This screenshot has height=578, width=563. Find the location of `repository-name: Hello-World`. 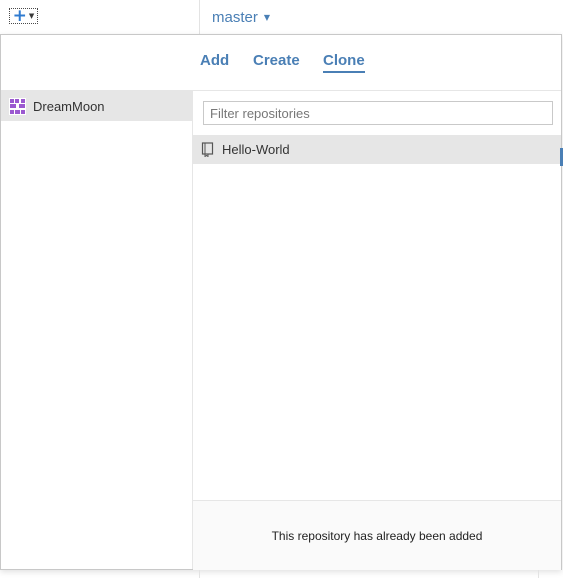

repository-name: Hello-World is located at coordinates (256, 149).